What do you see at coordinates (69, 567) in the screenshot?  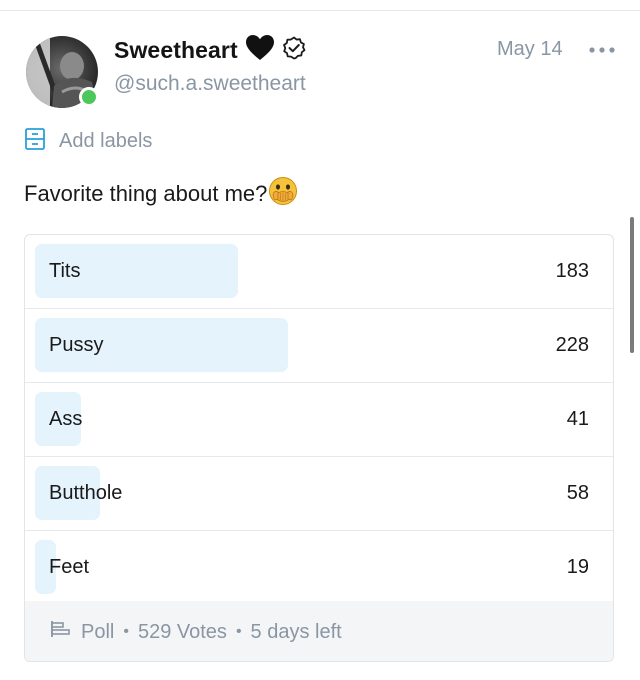 I see `poll-option-label: Feet` at bounding box center [69, 567].